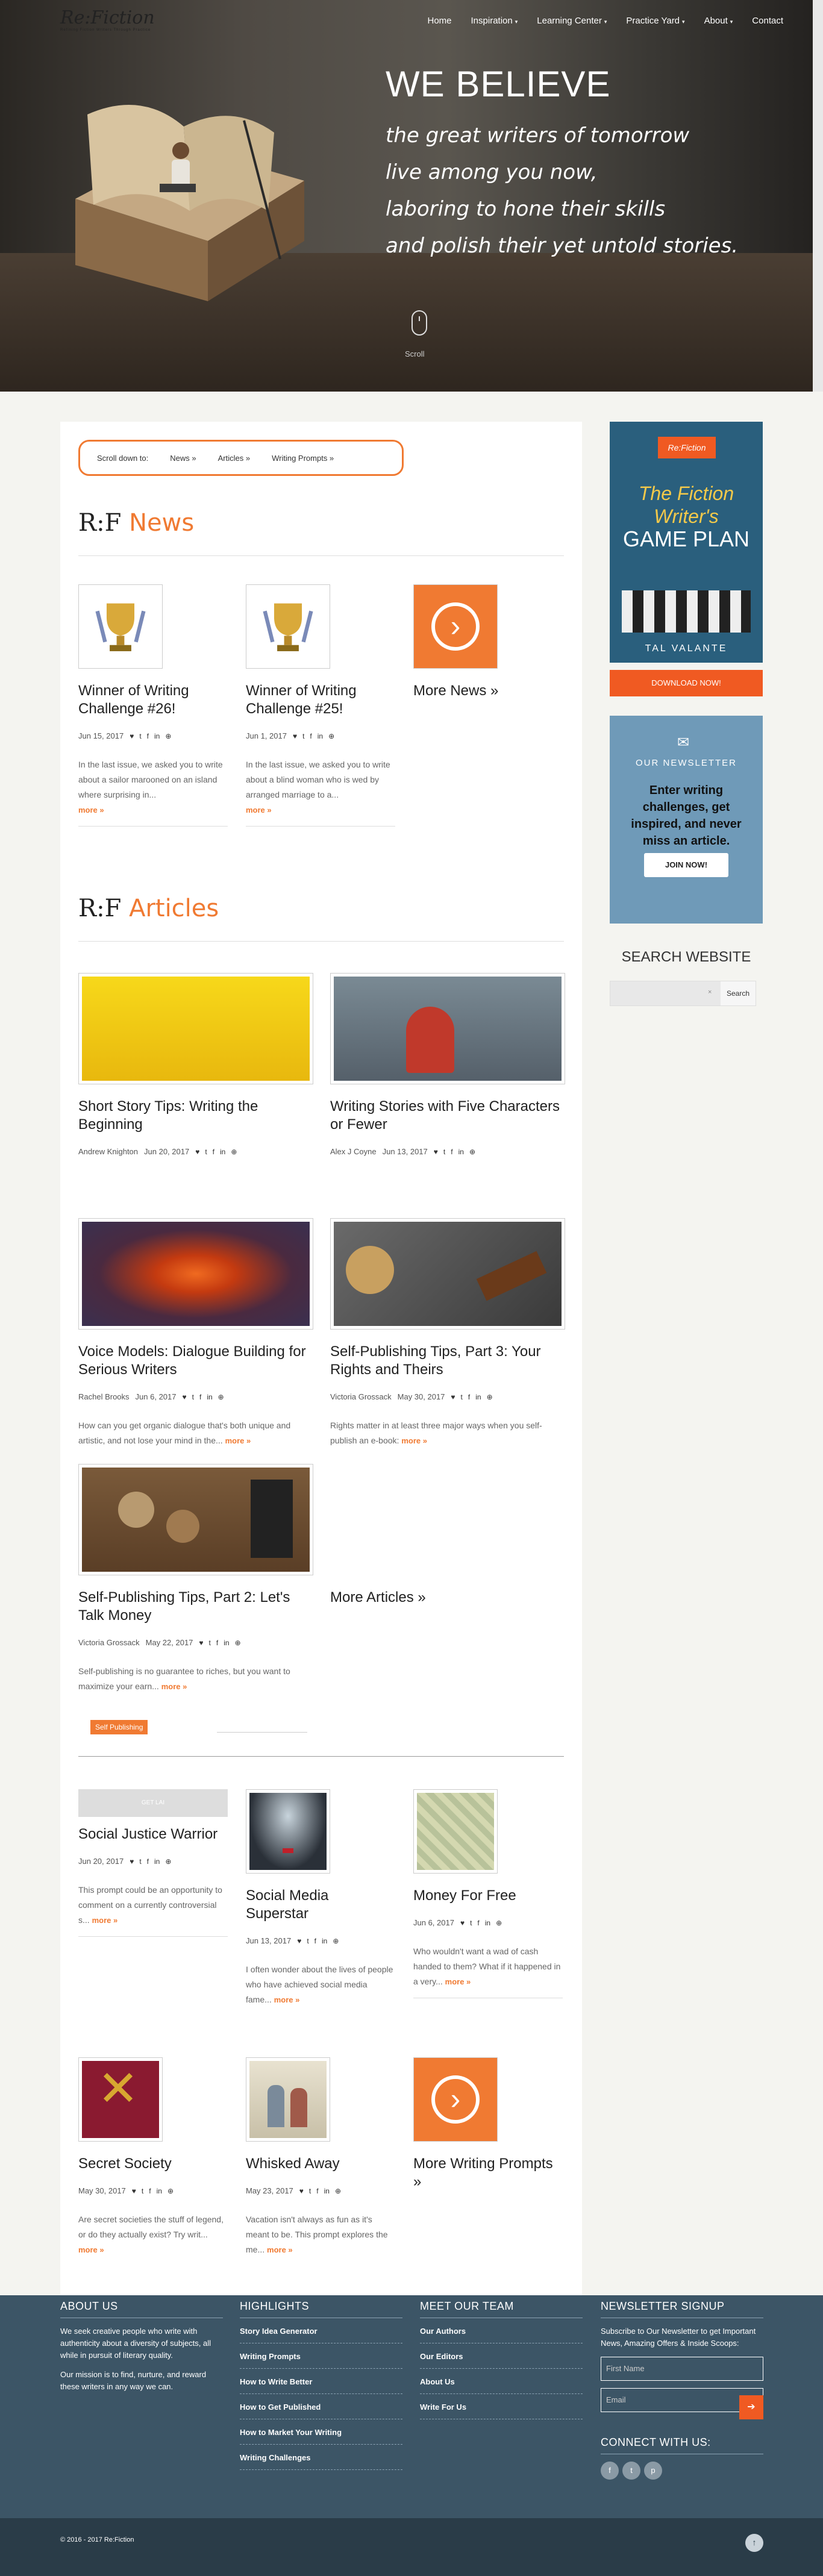  I want to click on footer-link: How to Write Better, so click(321, 2382).